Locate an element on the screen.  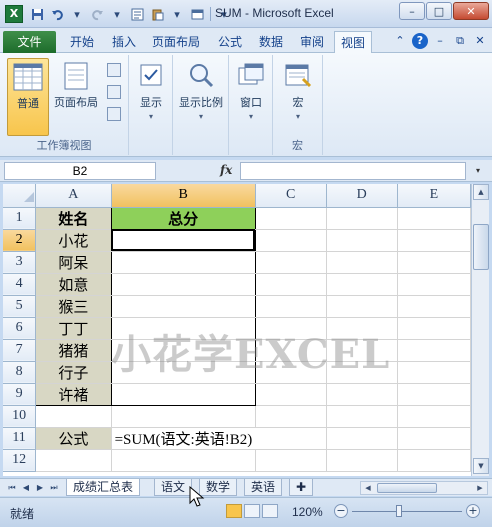
column-header-e: E is located at coordinates (434, 196).